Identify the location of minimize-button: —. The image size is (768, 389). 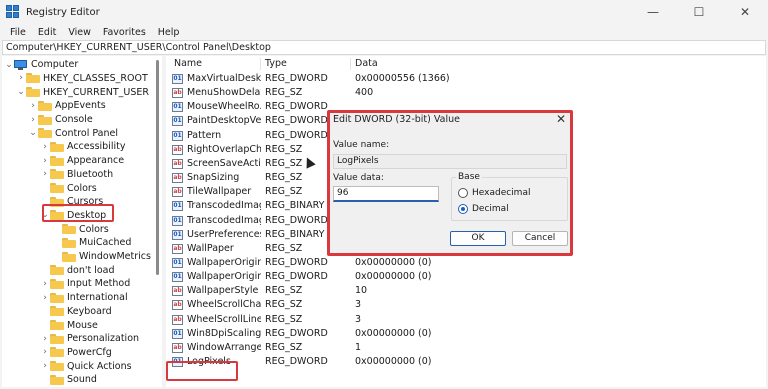
(653, 12).